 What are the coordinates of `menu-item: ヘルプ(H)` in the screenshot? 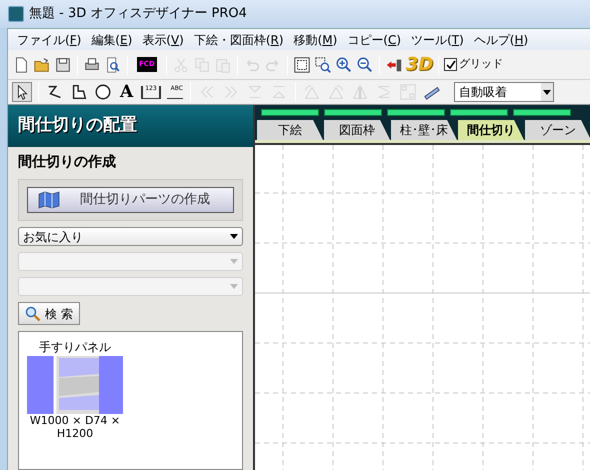 It's located at (501, 39).